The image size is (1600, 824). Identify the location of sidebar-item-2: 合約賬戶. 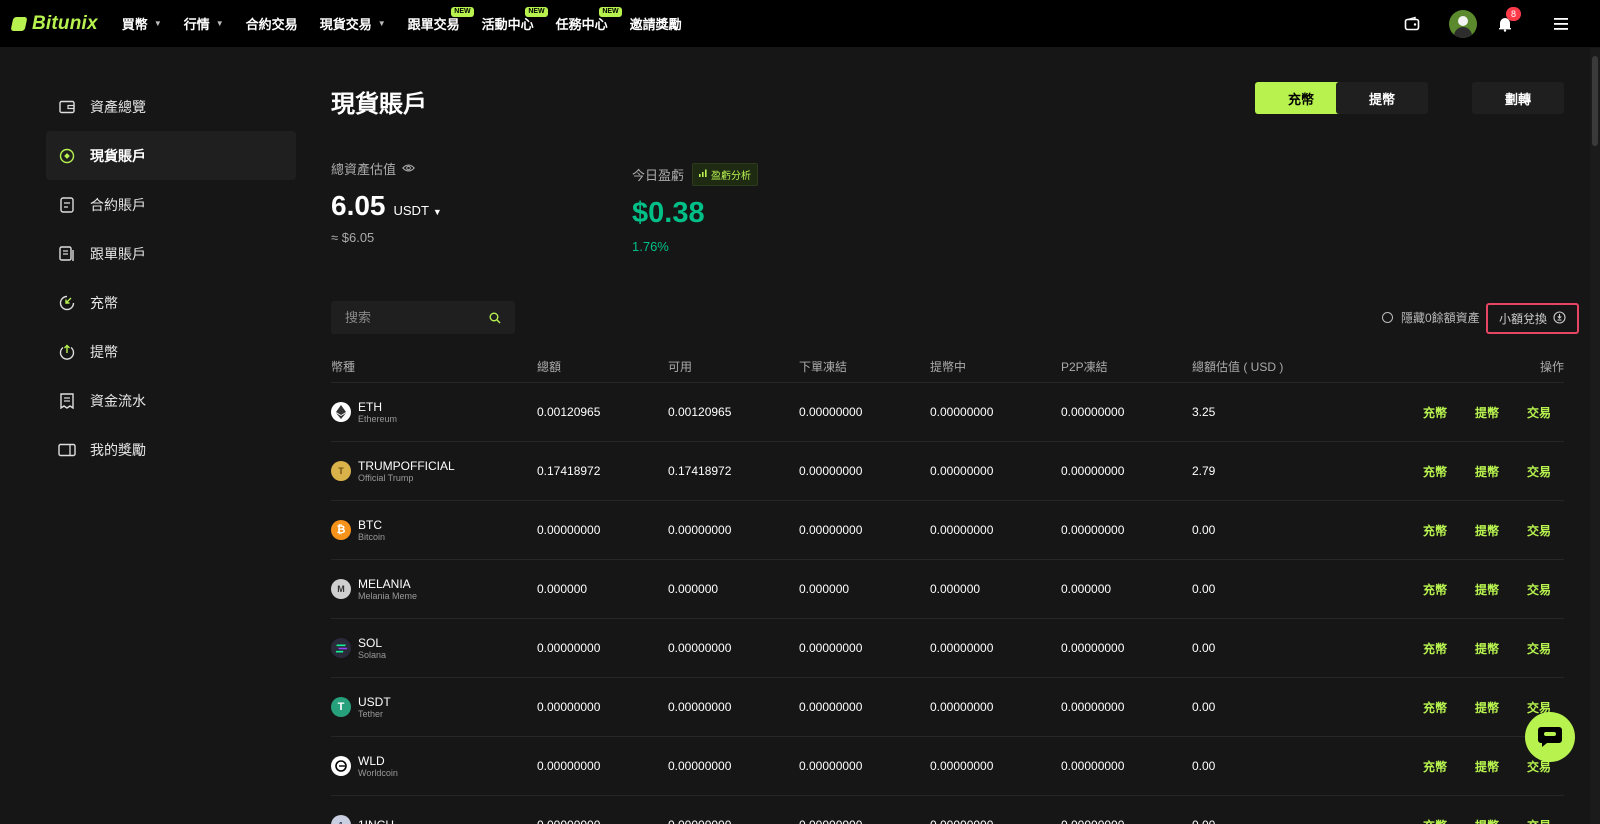
(171, 204).